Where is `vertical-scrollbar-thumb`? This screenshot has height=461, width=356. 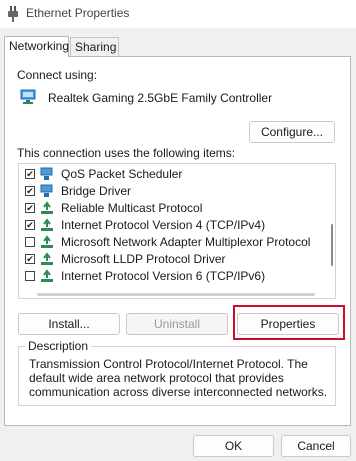 vertical-scrollbar-thumb is located at coordinates (332, 245).